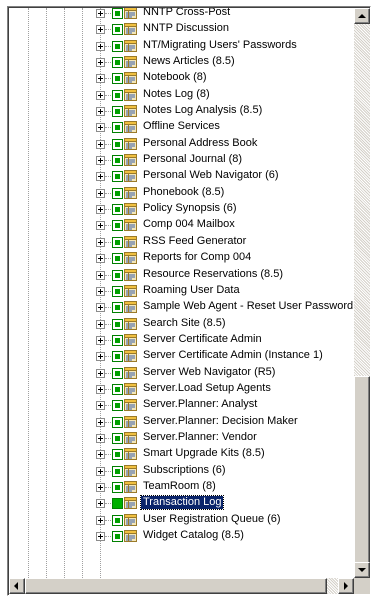  What do you see at coordinates (346, 586) in the screenshot?
I see `scroll-right-button` at bounding box center [346, 586].